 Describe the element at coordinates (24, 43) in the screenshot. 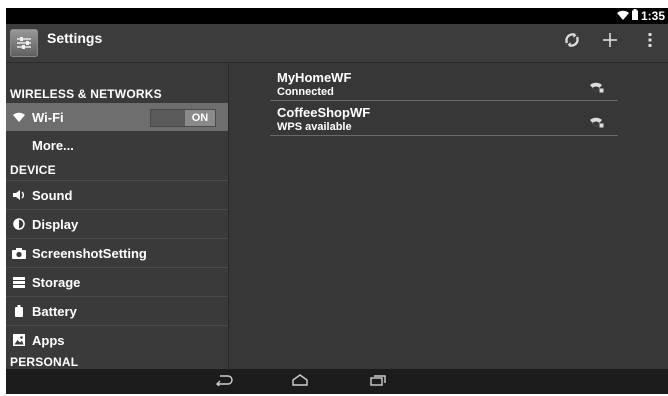

I see `settings-app-icon` at that location.